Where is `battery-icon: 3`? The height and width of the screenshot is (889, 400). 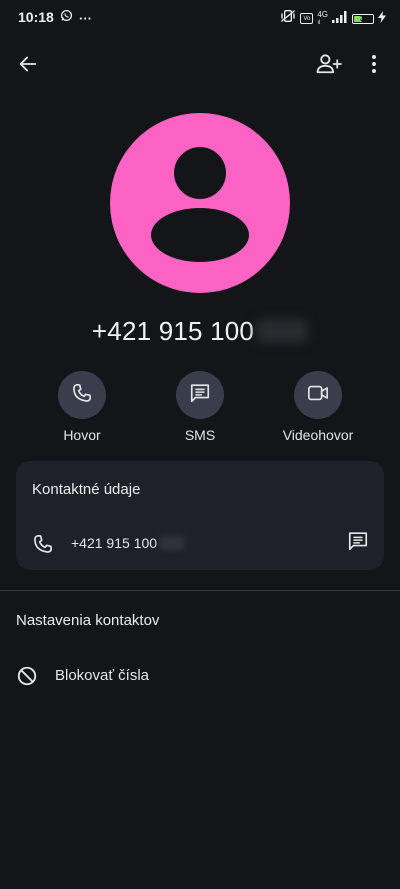 battery-icon: 3 is located at coordinates (363, 18).